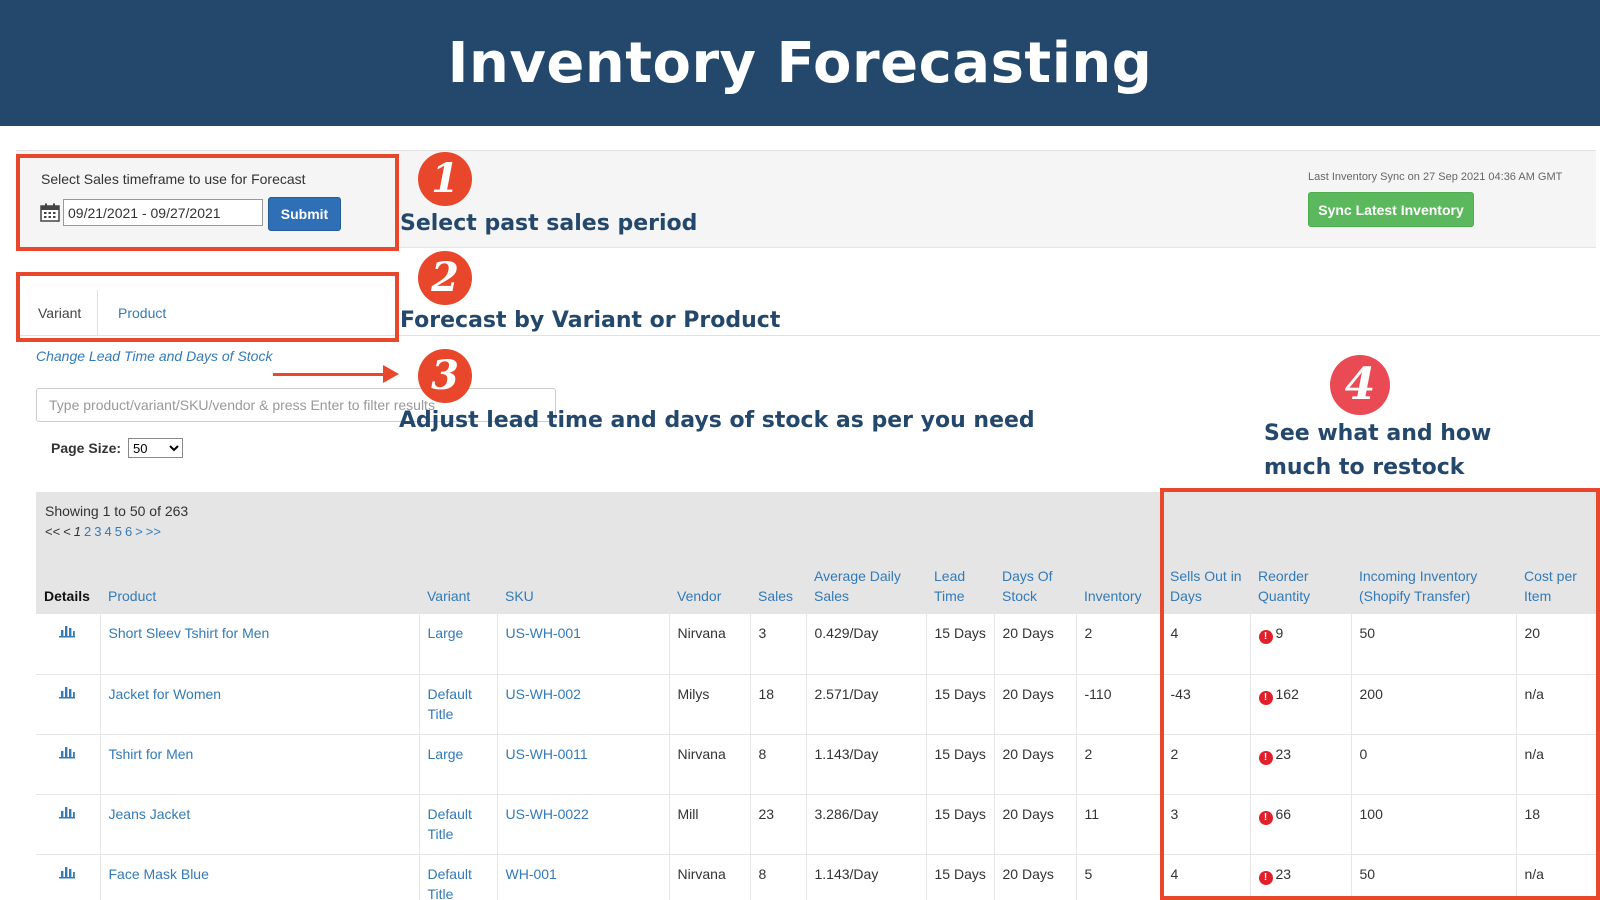 The width and height of the screenshot is (1600, 900). I want to click on col-variant: Variant, so click(458, 585).